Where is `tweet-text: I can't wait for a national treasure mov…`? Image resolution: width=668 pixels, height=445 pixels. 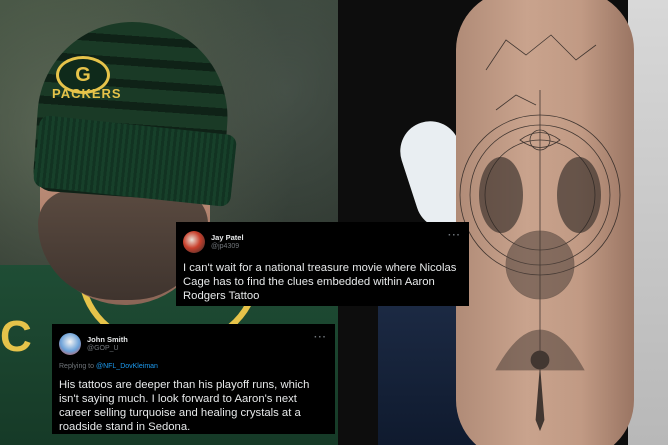
tweet-text: I can't wait for a national treasure mov… is located at coordinates (320, 282).